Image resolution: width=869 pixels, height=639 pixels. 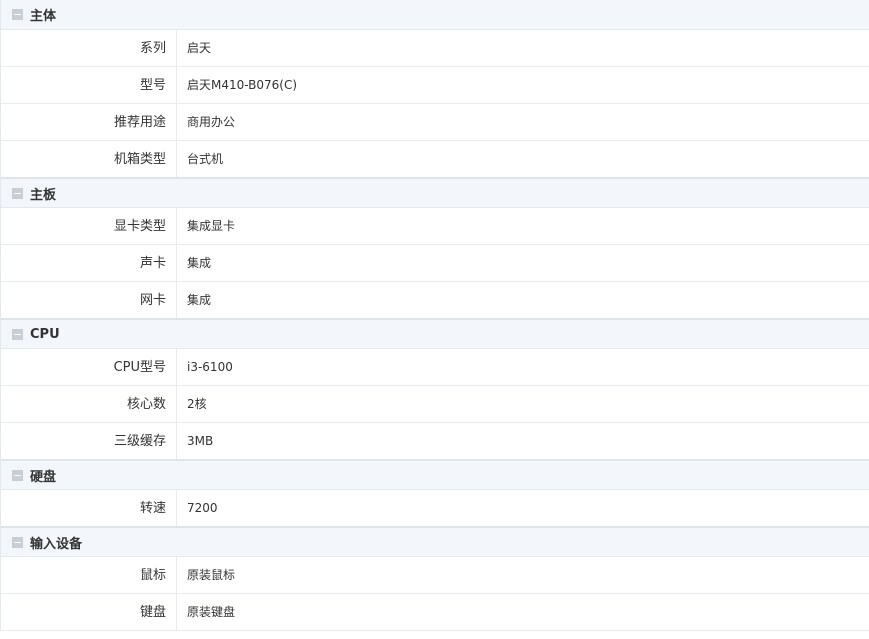 What do you see at coordinates (523, 367) in the screenshot?
I see `spec-value: i3-6100` at bounding box center [523, 367].